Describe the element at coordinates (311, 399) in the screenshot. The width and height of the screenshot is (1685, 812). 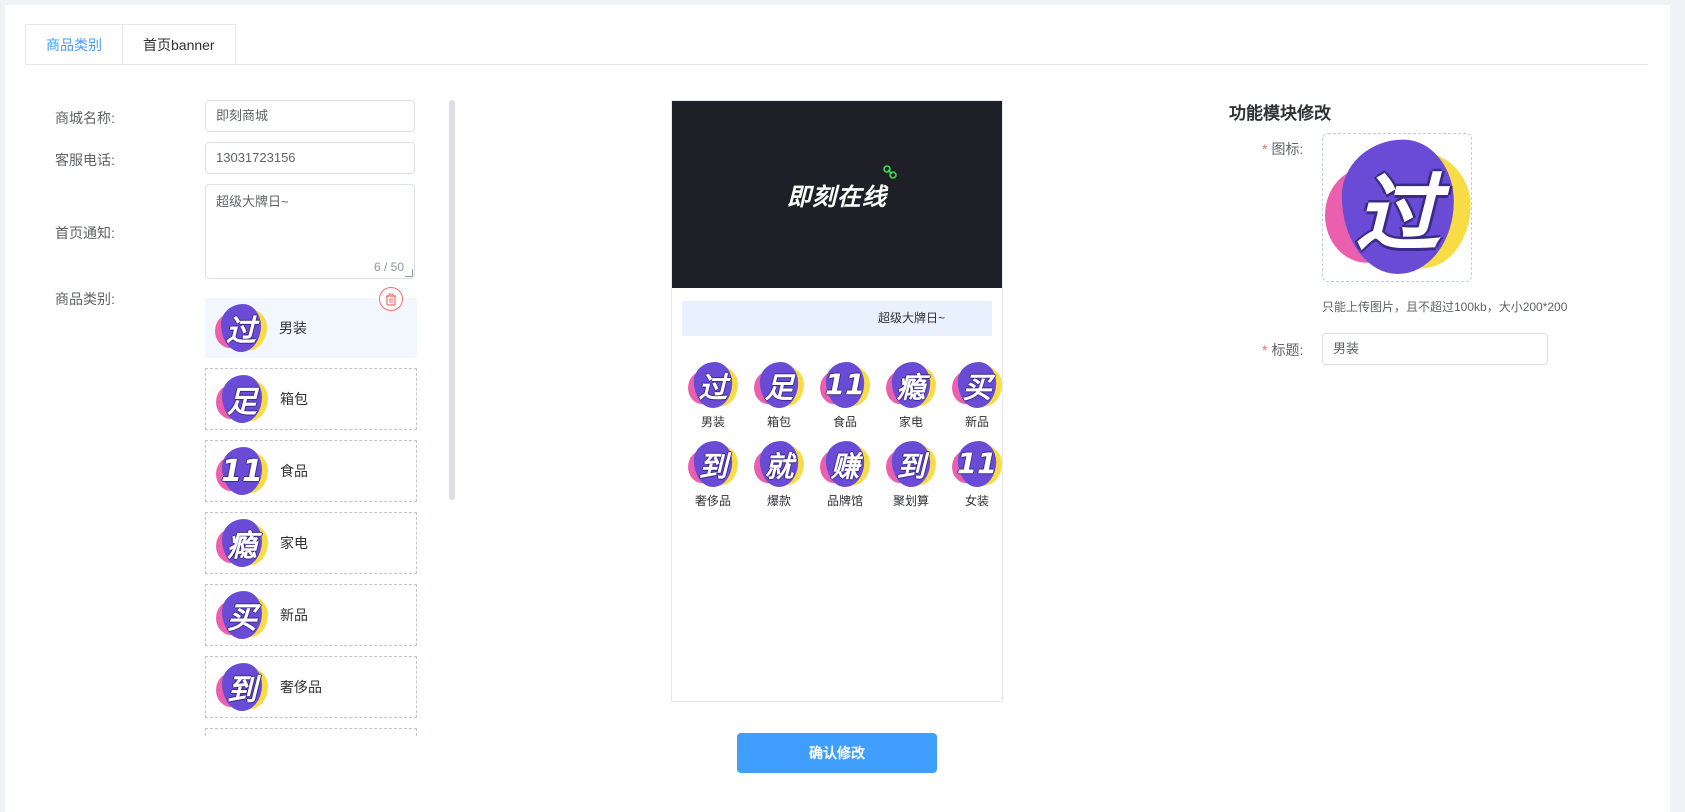
I see `category-item: 足箱包` at that location.